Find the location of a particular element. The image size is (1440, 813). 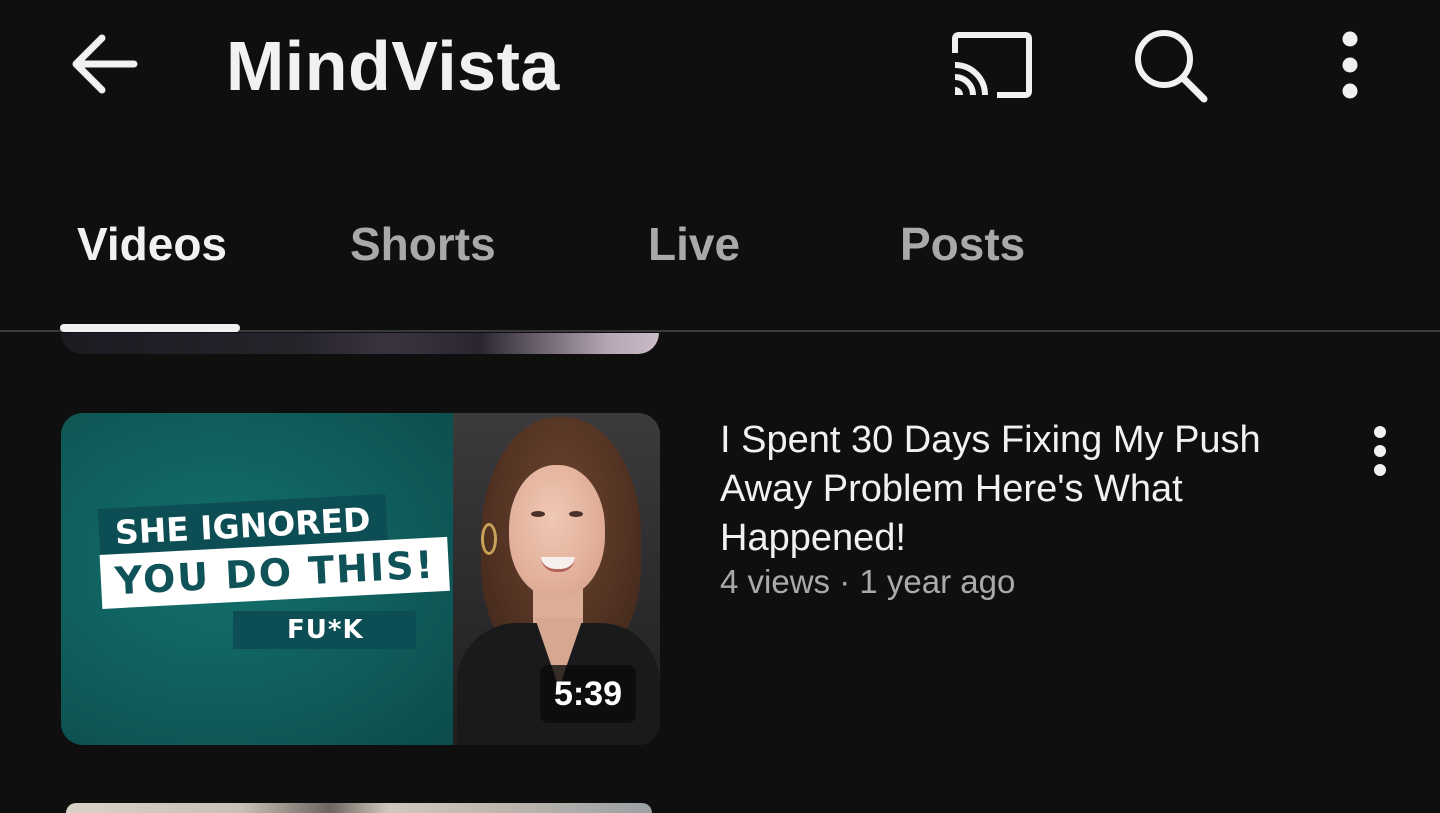

search-button is located at coordinates (1170, 65).